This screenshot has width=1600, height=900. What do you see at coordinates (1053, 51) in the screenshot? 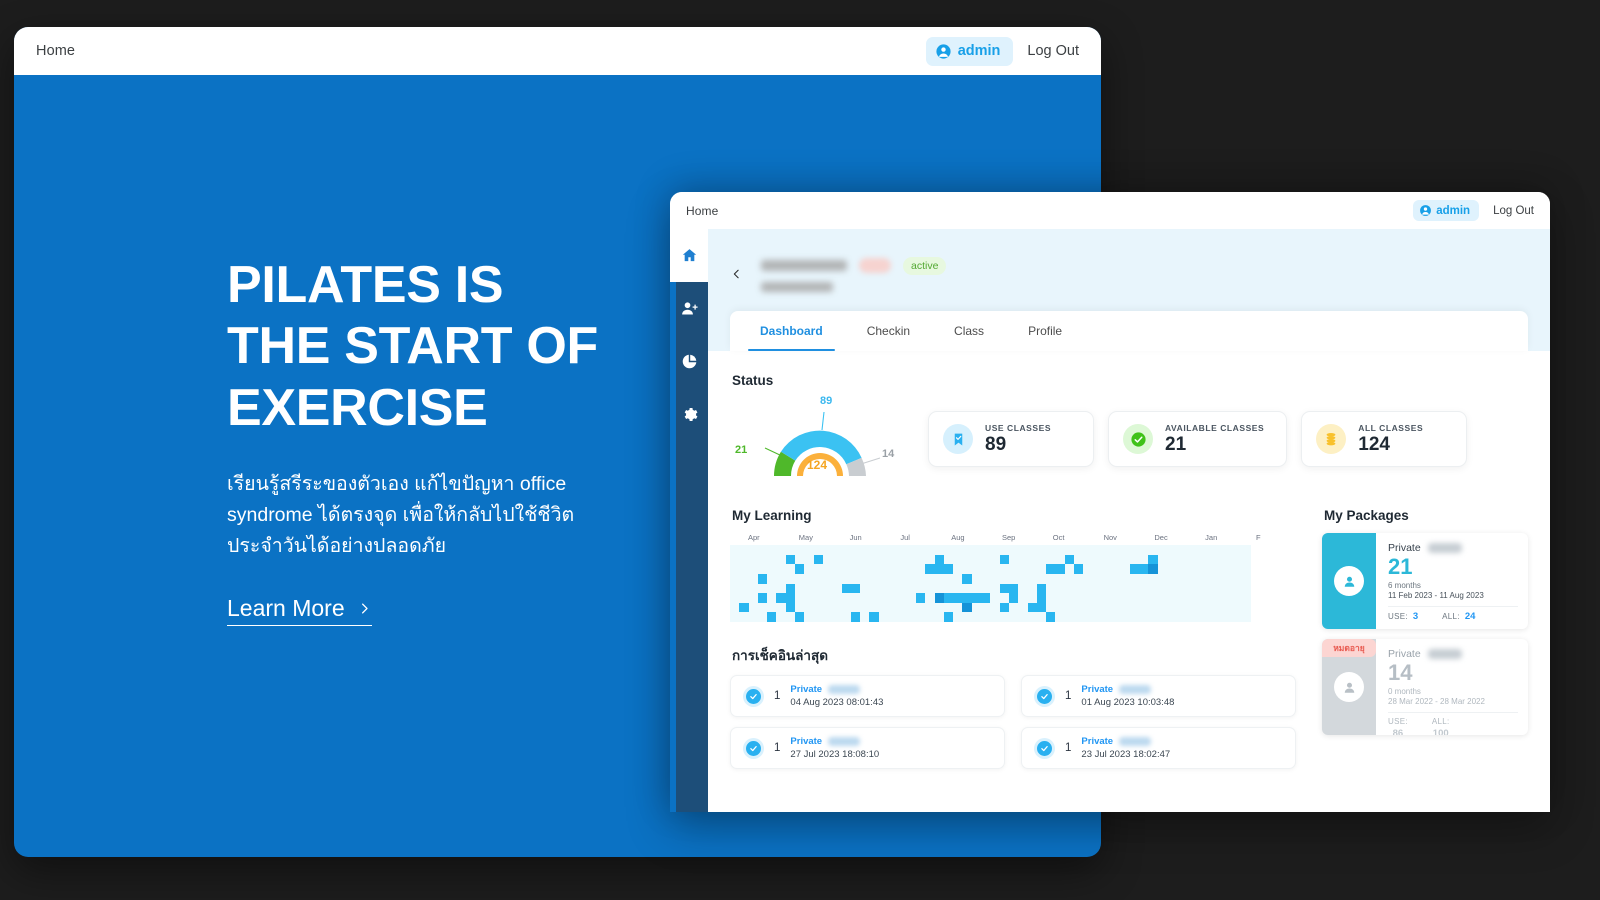
I see `hero-logout-button: Log Out` at bounding box center [1053, 51].